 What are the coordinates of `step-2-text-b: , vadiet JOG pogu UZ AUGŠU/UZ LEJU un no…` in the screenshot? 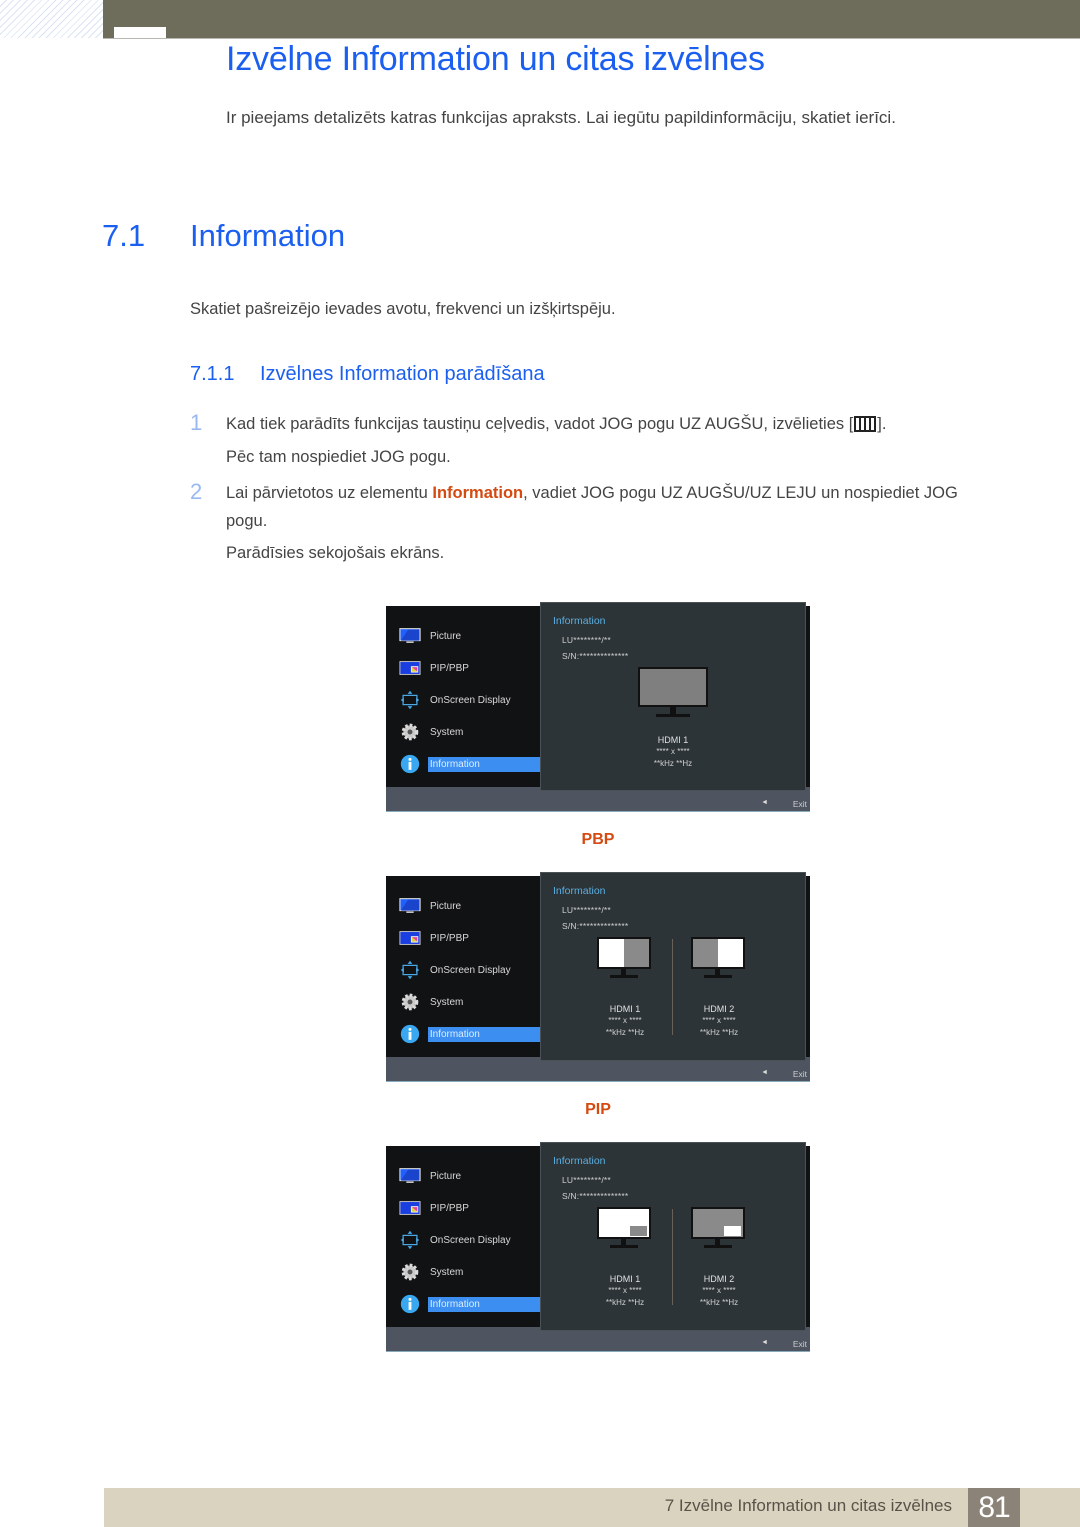 It's located at (740, 493).